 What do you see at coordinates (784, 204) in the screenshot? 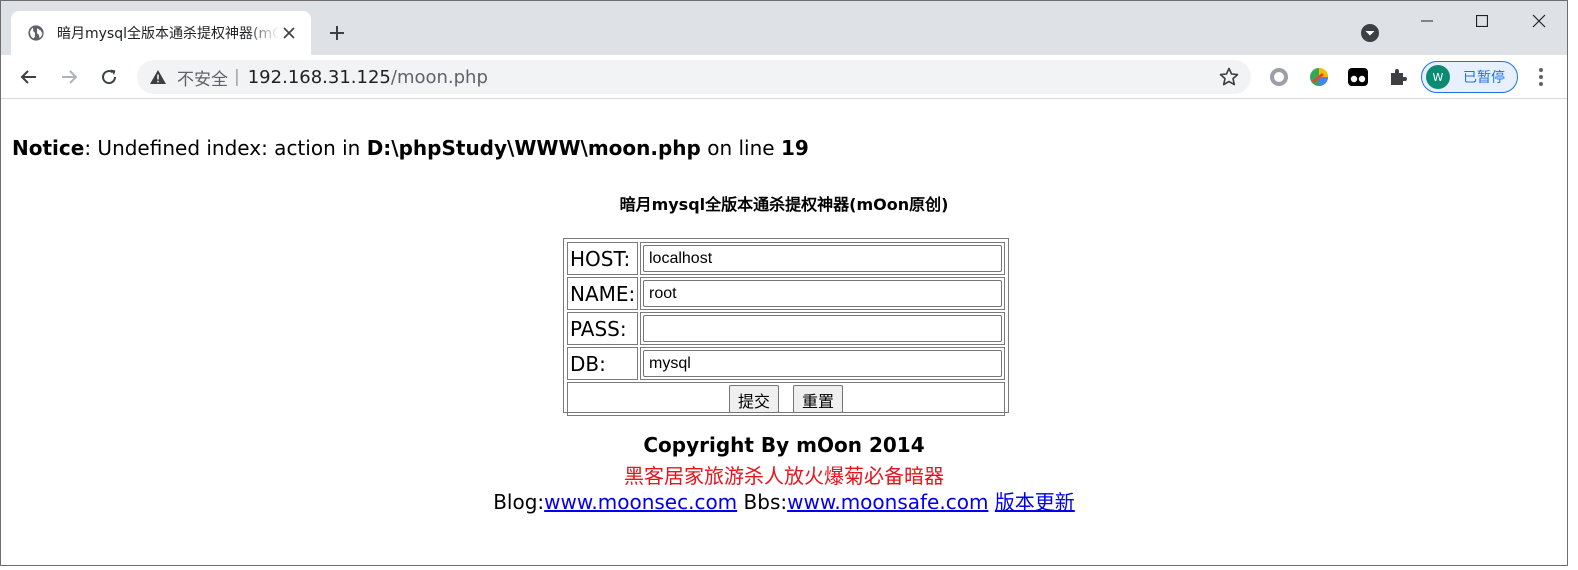
I see `page-title: 暗月mysql全版本通杀提权神器(mOon原创)` at bounding box center [784, 204].